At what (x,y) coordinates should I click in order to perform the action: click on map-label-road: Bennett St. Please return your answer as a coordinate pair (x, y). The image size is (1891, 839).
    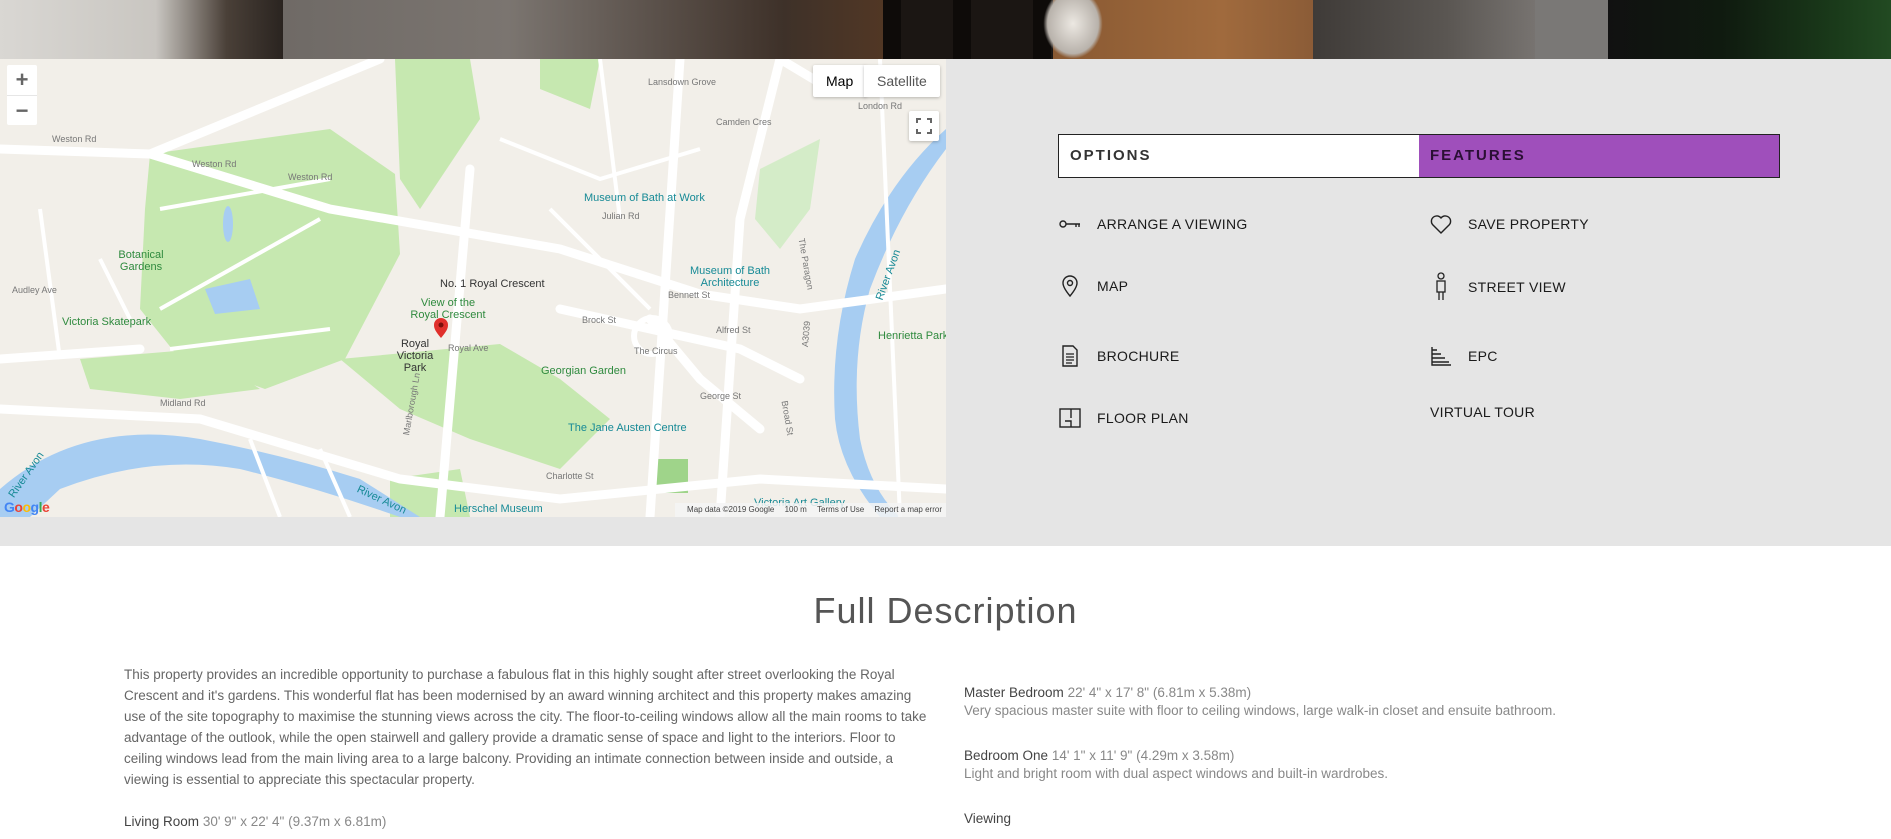
    Looking at the image, I should click on (689, 295).